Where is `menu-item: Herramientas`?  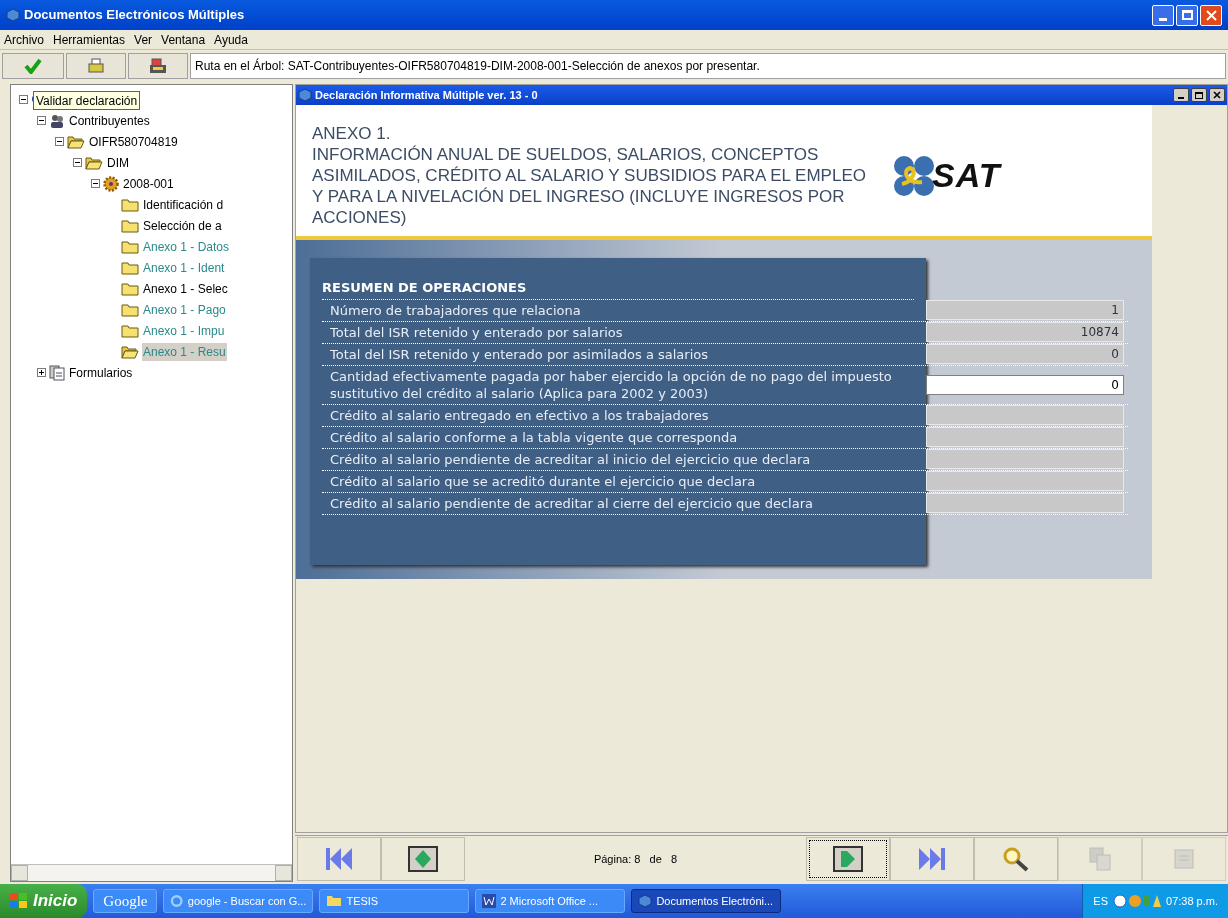
menu-item: Herramientas is located at coordinates (89, 39).